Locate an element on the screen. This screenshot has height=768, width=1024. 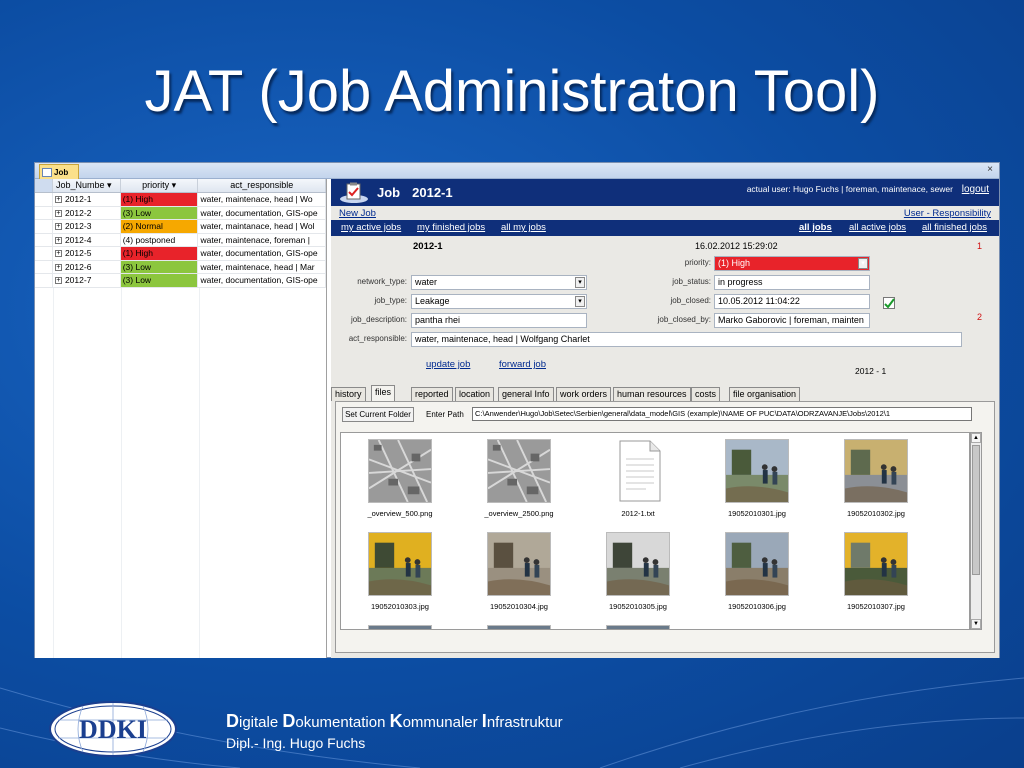
tab-history: history is located at coordinates (348, 394).